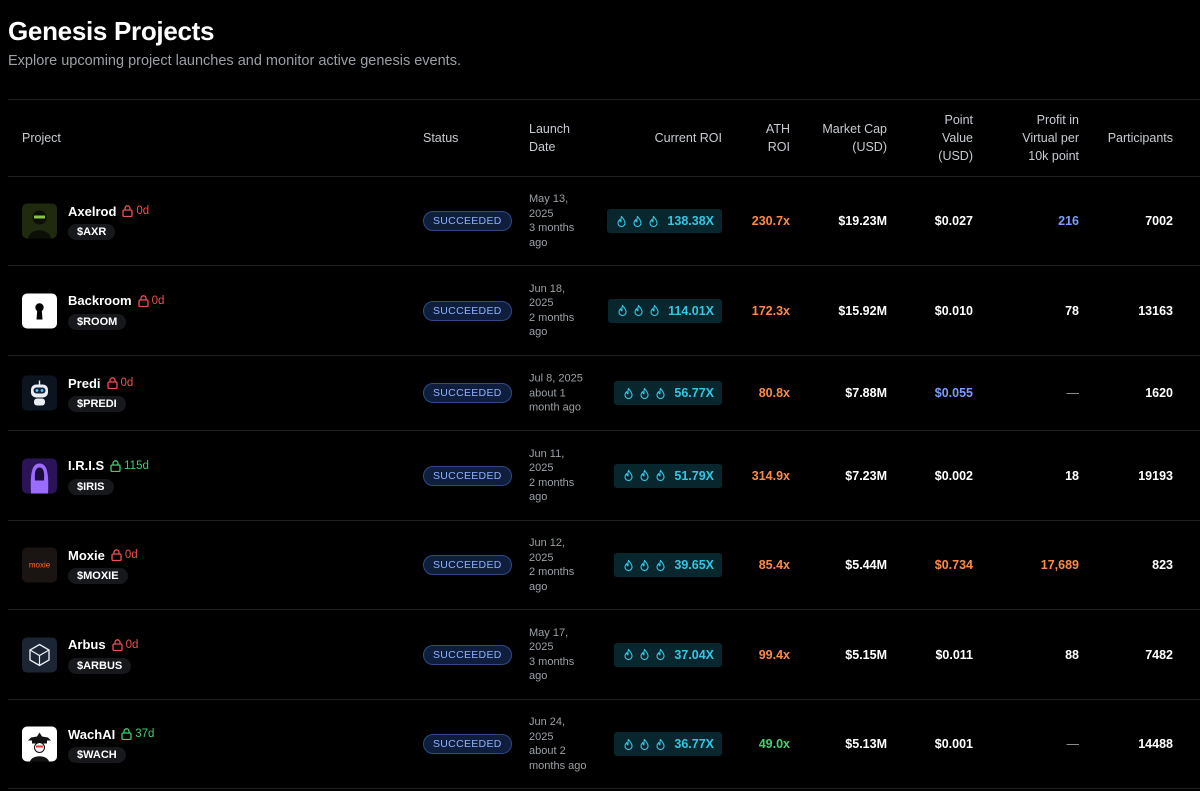  What do you see at coordinates (132, 644) in the screenshot?
I see `lock-duration: 0d` at bounding box center [132, 644].